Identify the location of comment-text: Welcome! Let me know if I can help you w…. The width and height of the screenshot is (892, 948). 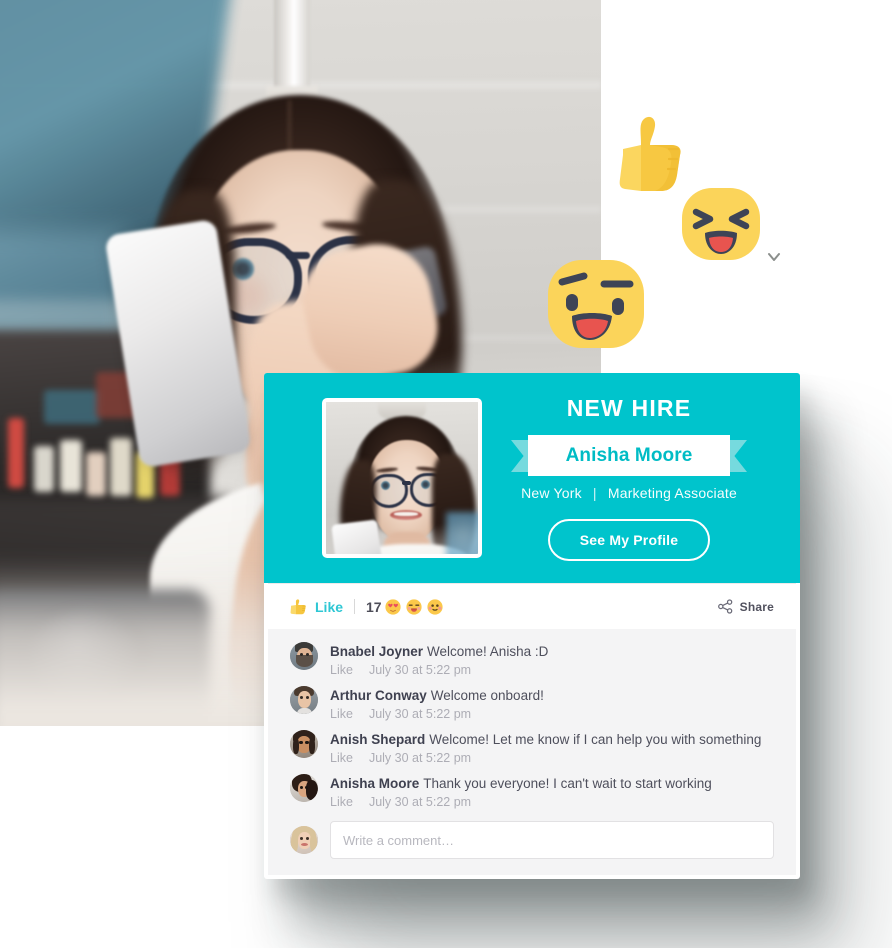
(595, 739).